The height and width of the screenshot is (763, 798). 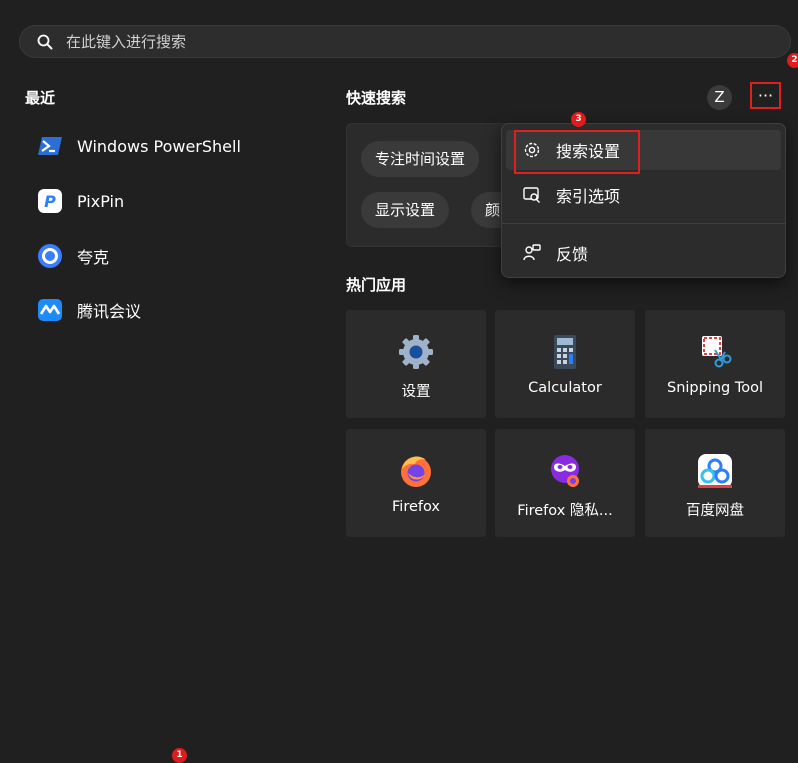 I want to click on powershell-icon, so click(x=50, y=146).